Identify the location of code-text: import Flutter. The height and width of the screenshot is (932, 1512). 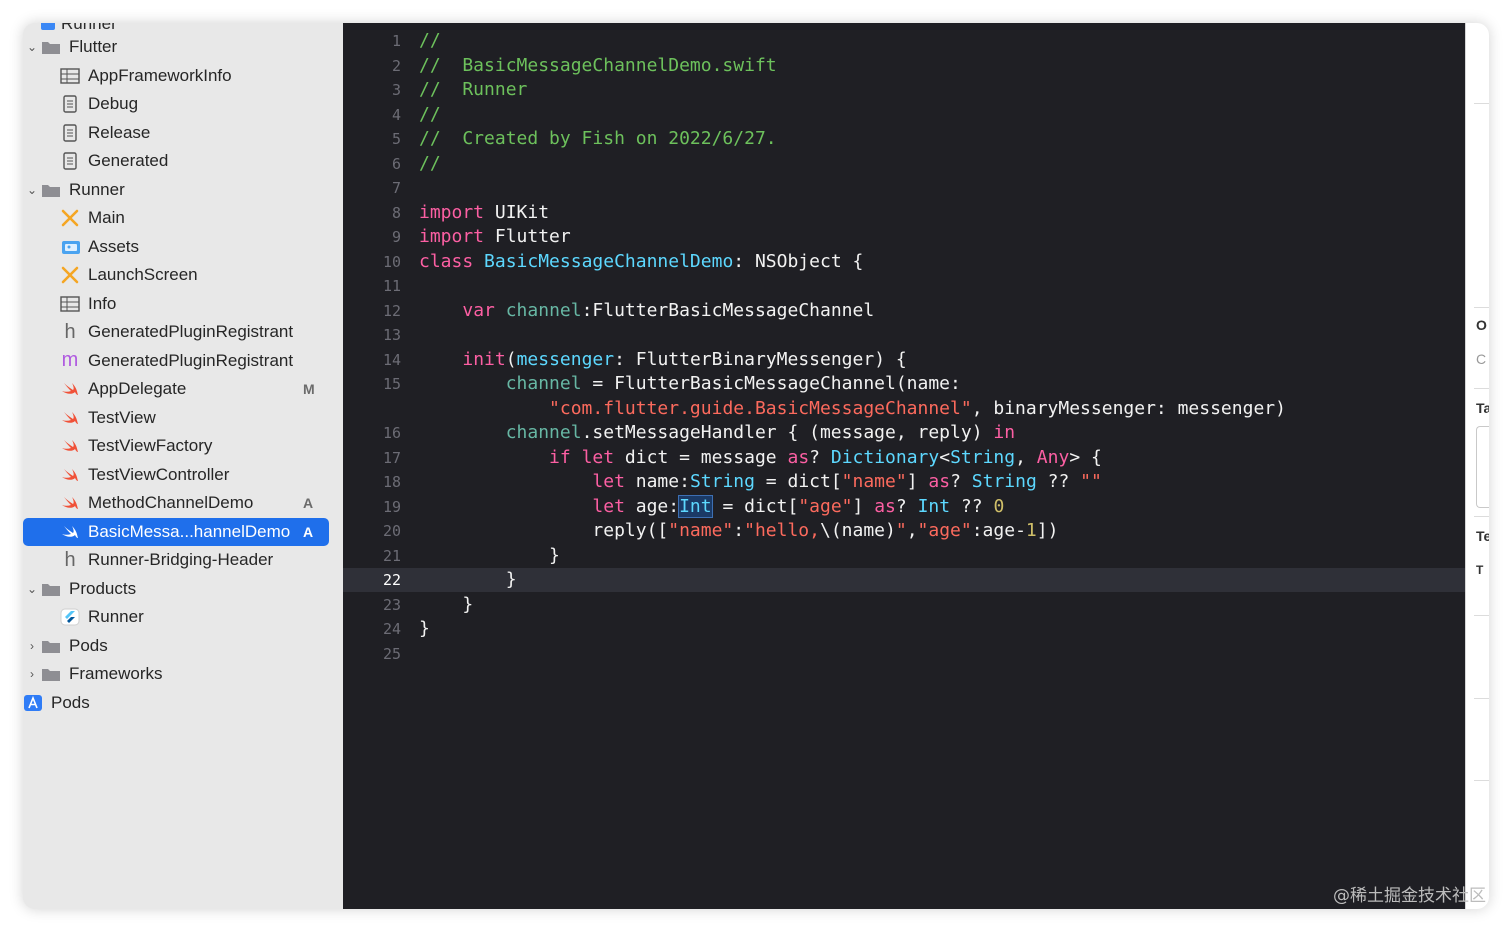
(495, 237).